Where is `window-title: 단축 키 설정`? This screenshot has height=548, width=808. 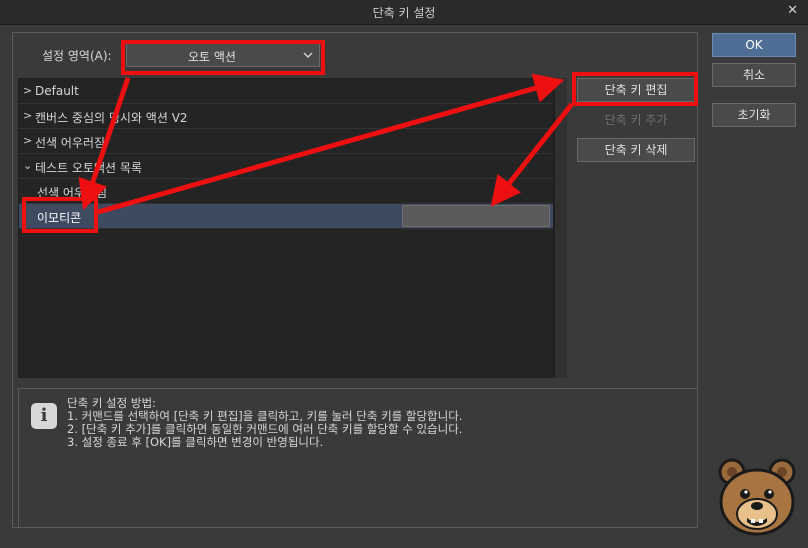 window-title: 단축 키 설정 is located at coordinates (404, 13).